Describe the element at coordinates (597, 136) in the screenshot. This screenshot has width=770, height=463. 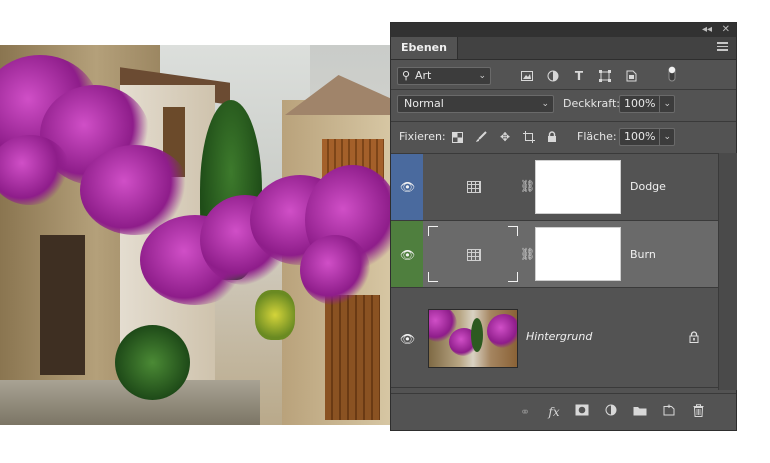
I see `fill-label: Fläche:` at that location.